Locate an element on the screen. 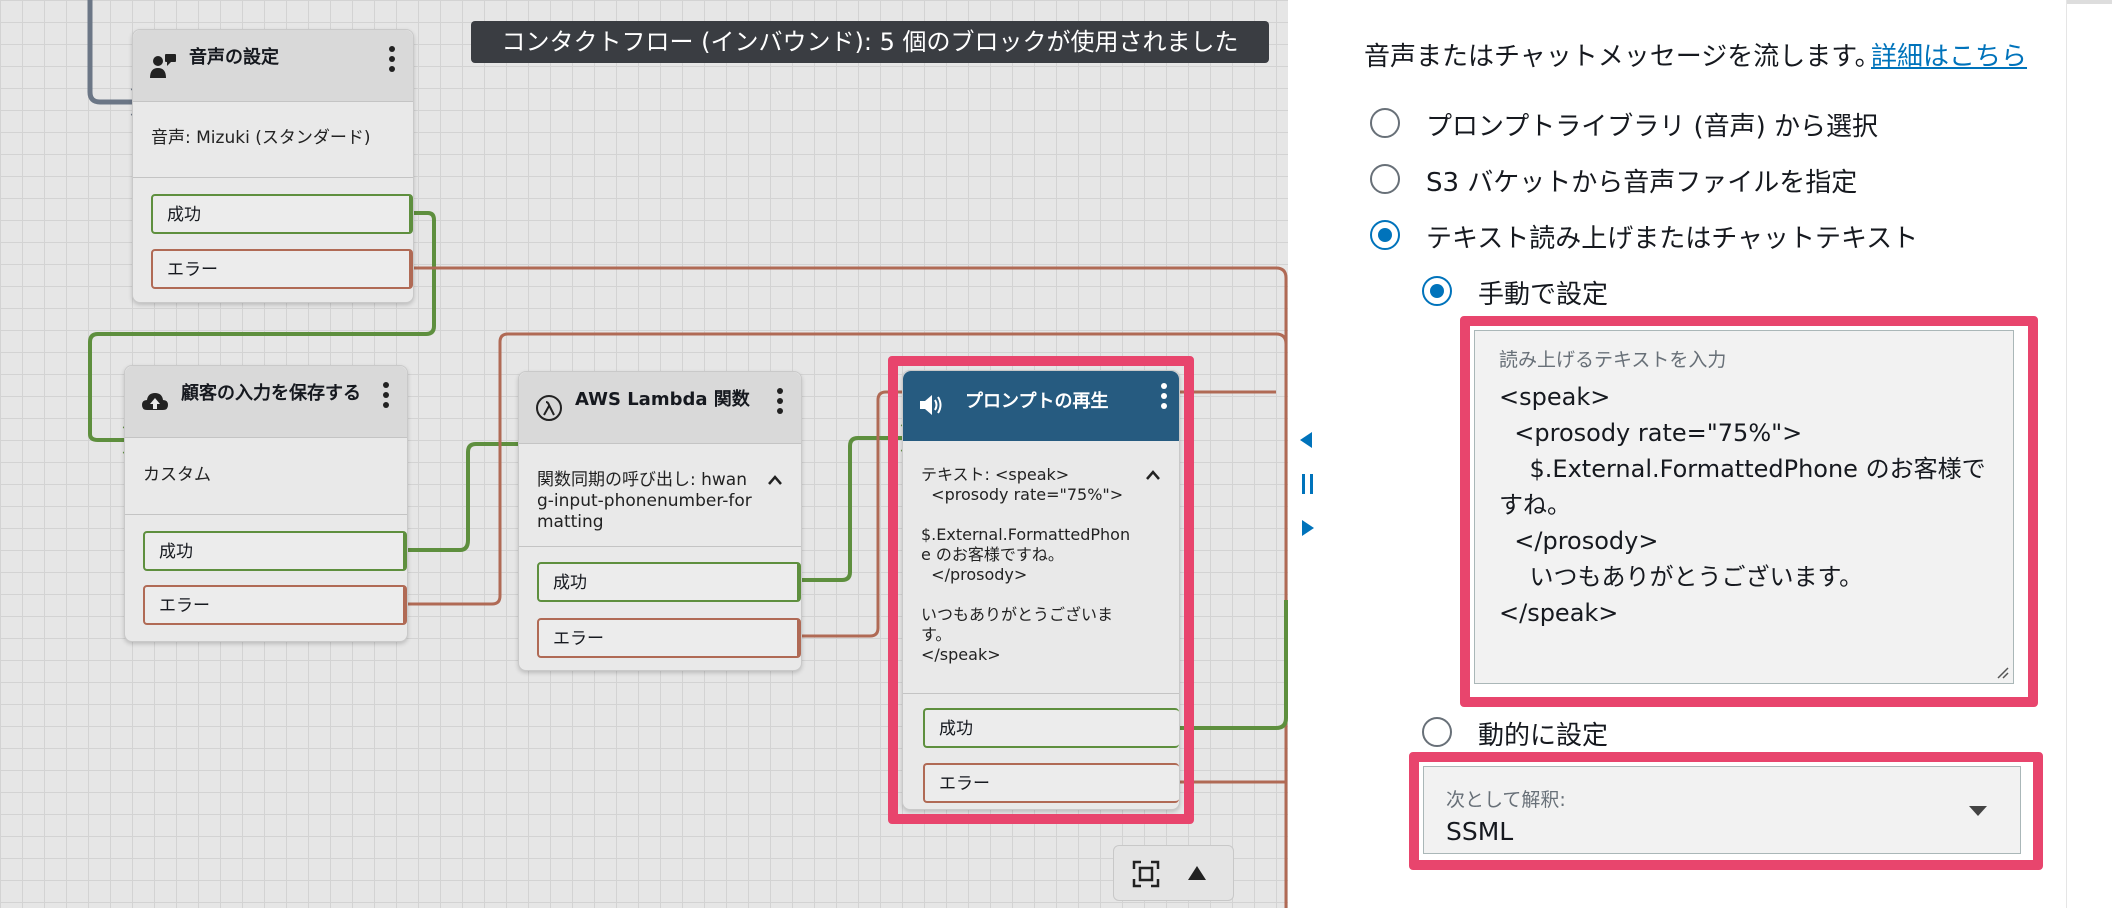 The height and width of the screenshot is (908, 2112). highlight-text-input is located at coordinates (1749, 511).